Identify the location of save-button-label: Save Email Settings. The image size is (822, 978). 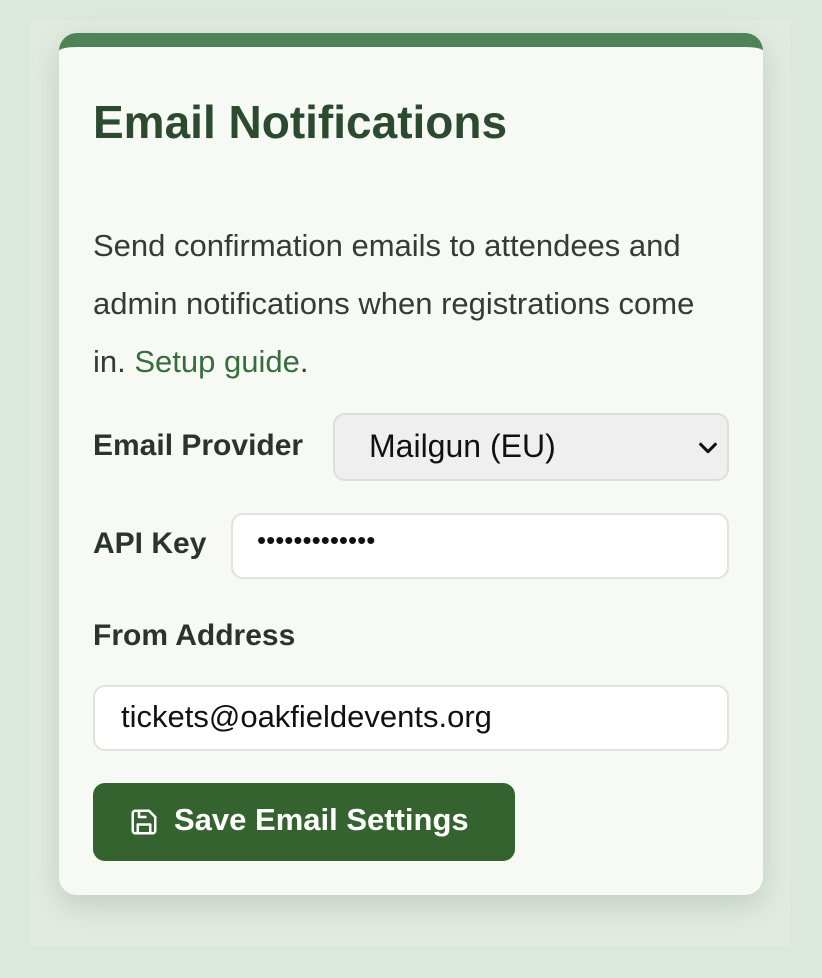
(321, 819).